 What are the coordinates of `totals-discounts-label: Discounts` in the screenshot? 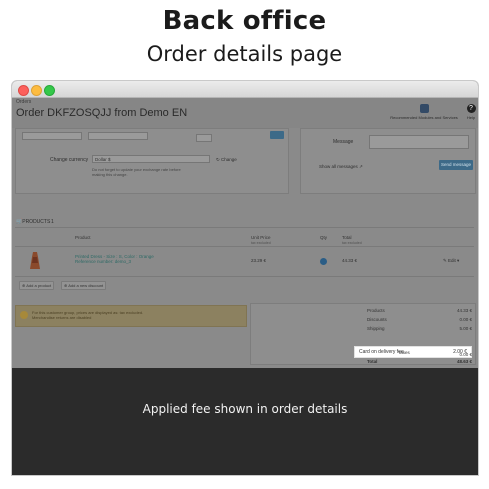 It's located at (377, 319).